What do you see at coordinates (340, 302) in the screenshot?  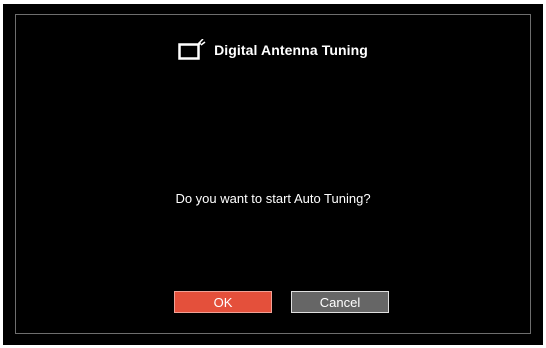 I see `cancel-button: Cancel` at bounding box center [340, 302].